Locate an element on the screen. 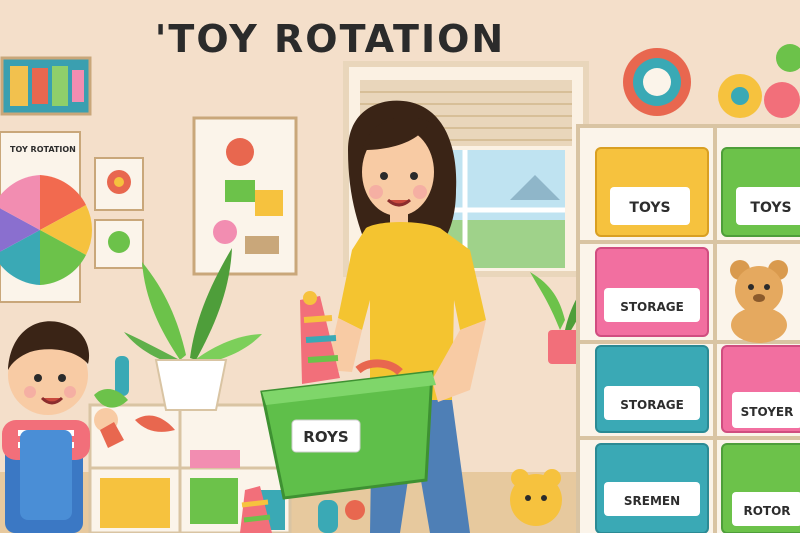 This screenshot has width=800, height=533. wall-art-top-left is located at coordinates (46, 86).